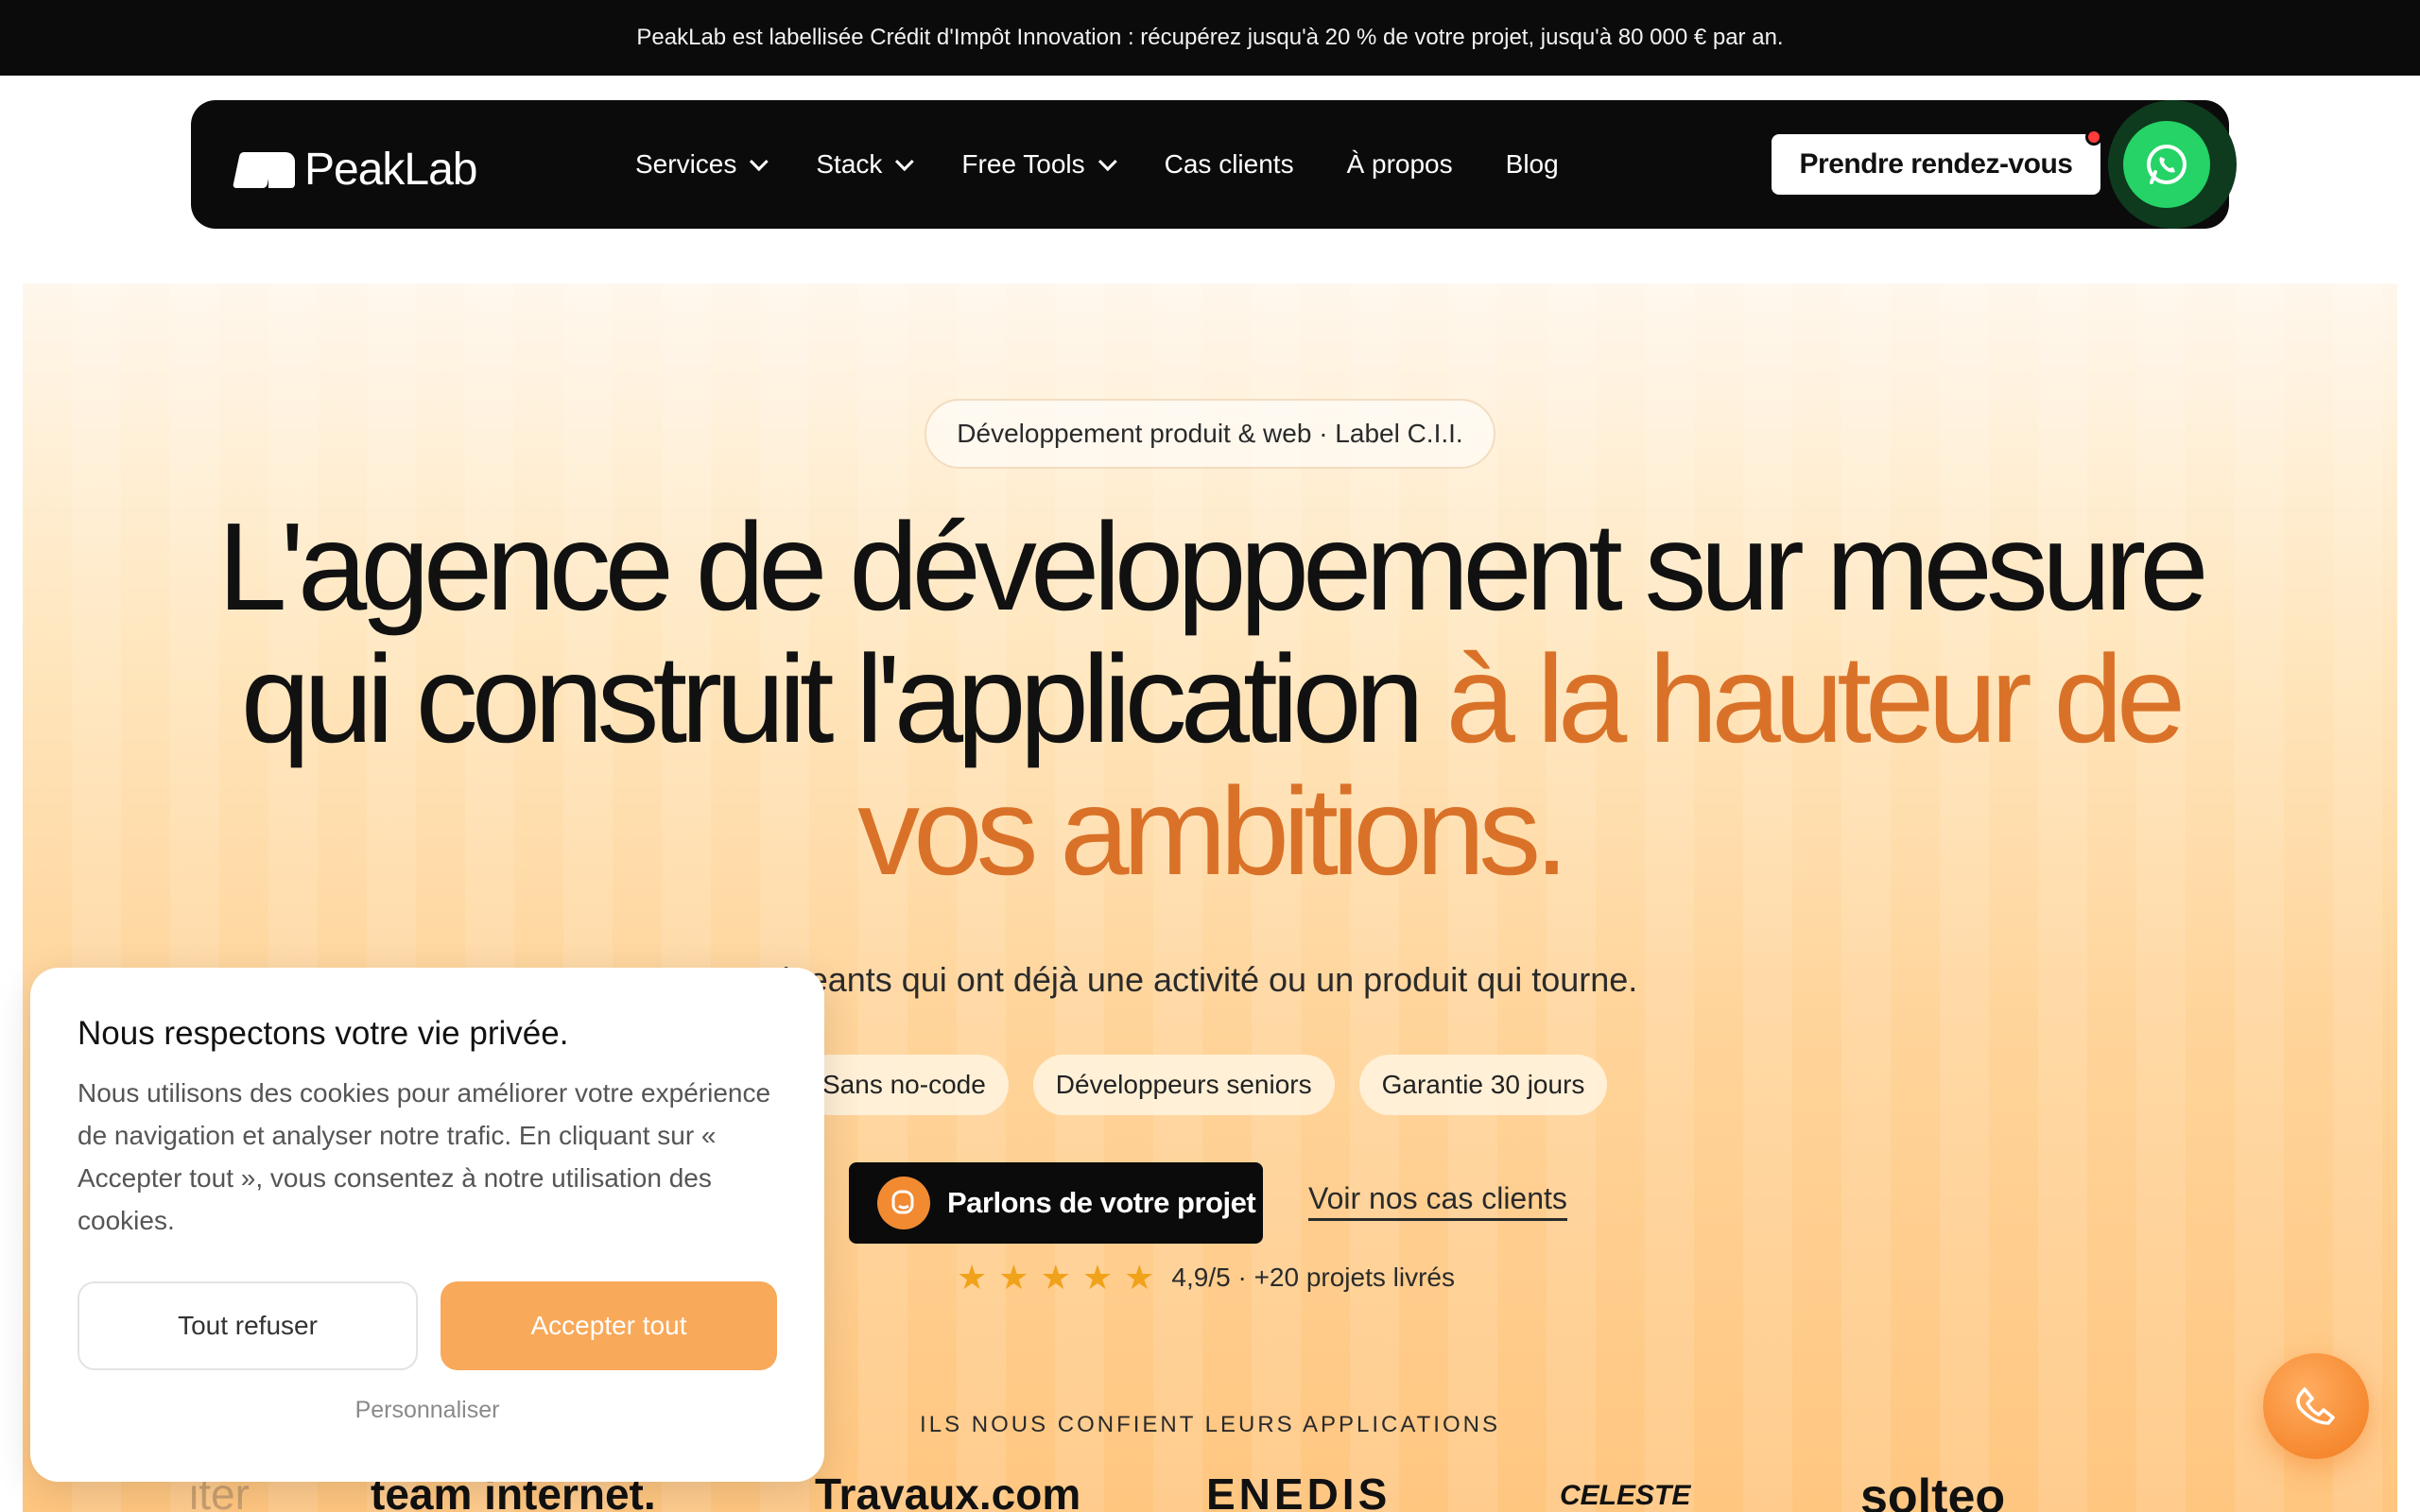 The height and width of the screenshot is (1512, 2420). I want to click on headline-accent-1: à la hauteur de, so click(1816, 698).